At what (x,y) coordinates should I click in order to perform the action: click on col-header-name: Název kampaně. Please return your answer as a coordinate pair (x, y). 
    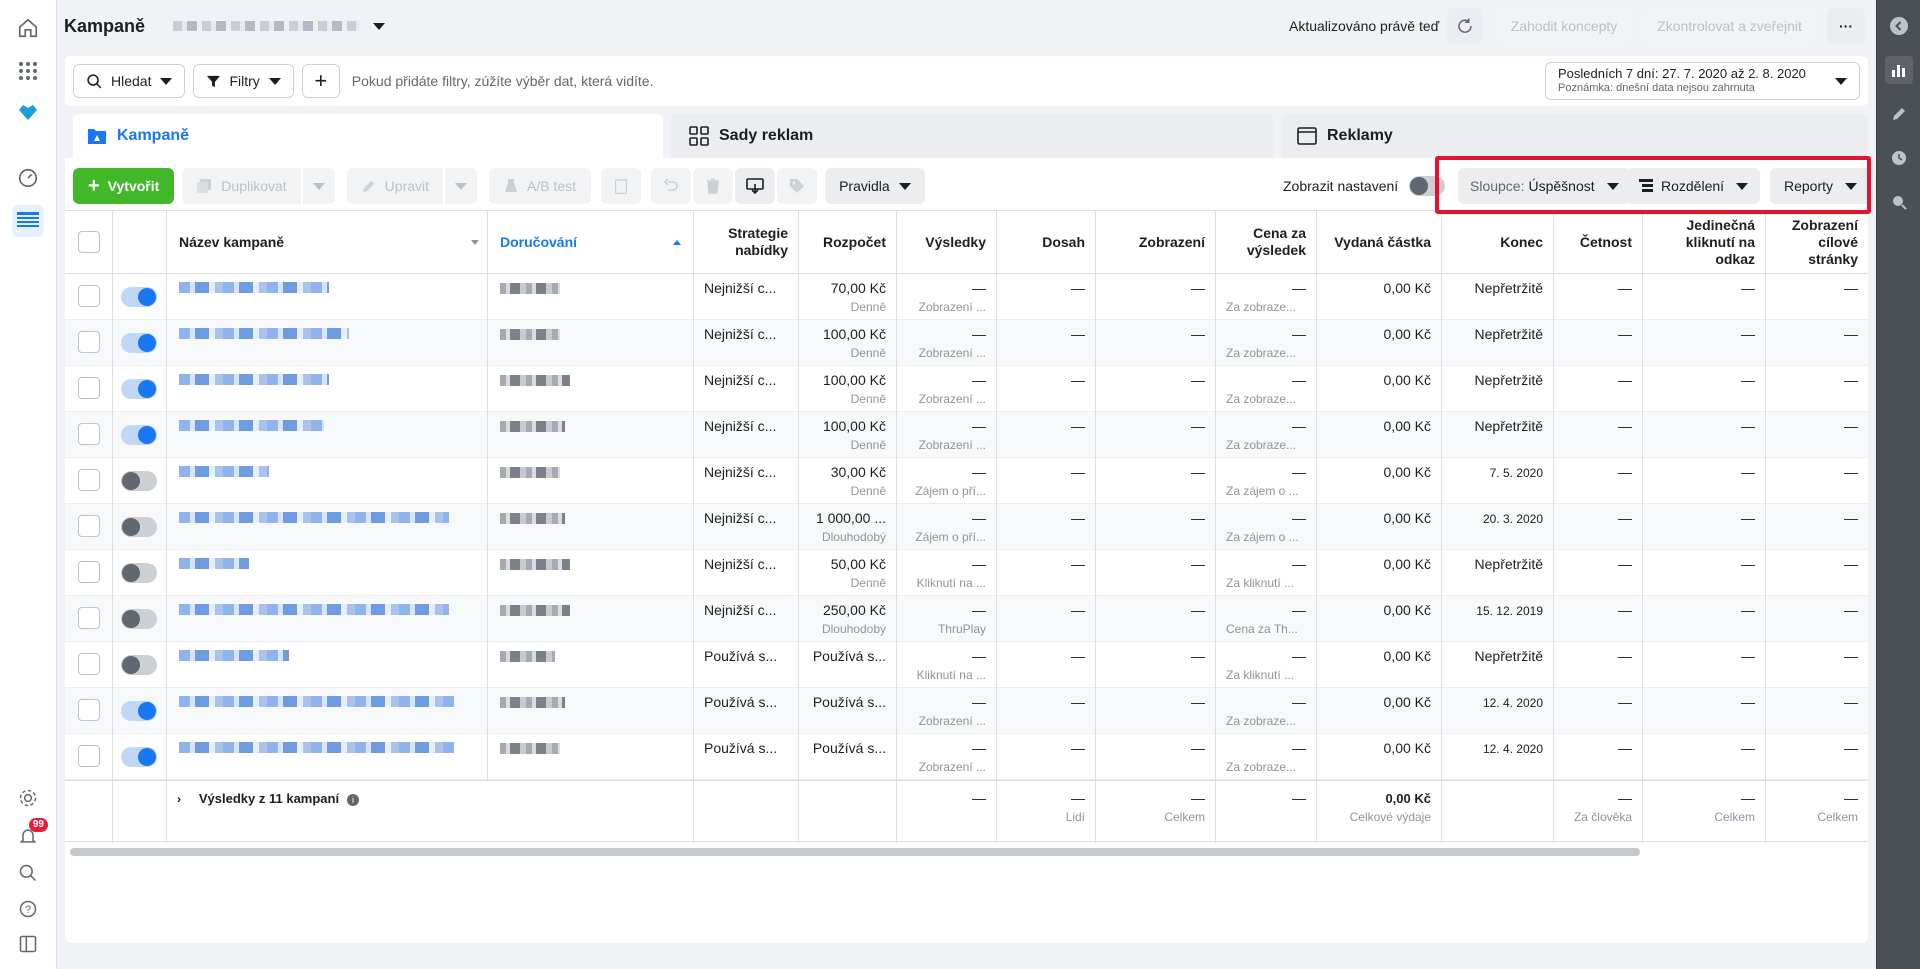
    Looking at the image, I should click on (327, 242).